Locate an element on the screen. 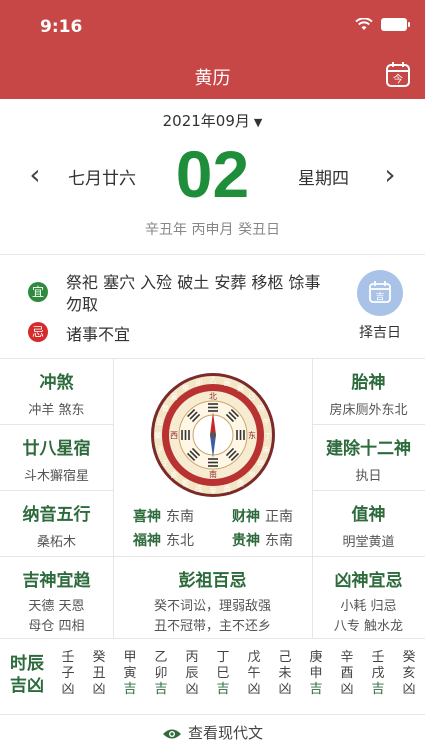  cell-value: 癸不词讼，理弱敌强 is located at coordinates (212, 606).